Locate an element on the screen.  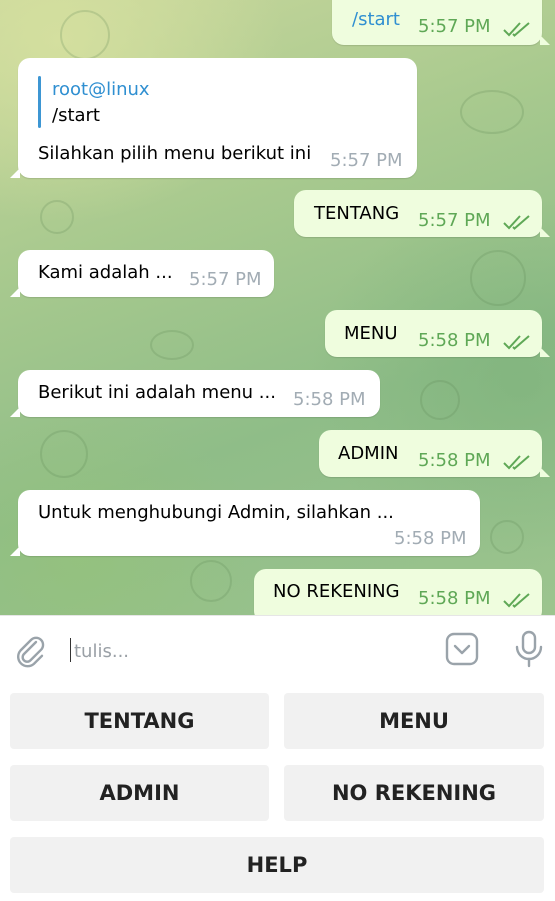
outgoing-message: TENTANG 5:57 PM is located at coordinates (422, 213).